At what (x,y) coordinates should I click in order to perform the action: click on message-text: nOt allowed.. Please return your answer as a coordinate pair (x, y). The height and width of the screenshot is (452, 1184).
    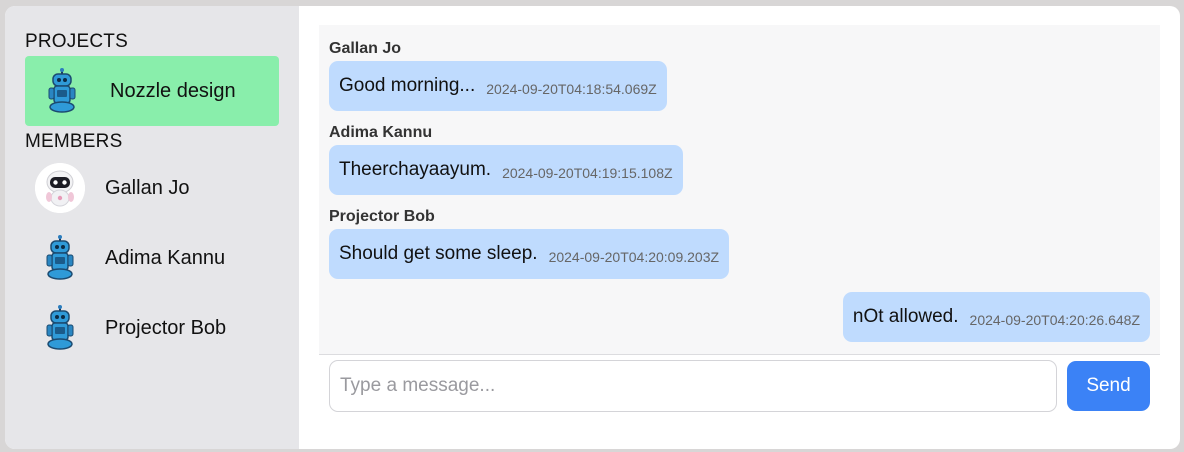
    Looking at the image, I should click on (905, 316).